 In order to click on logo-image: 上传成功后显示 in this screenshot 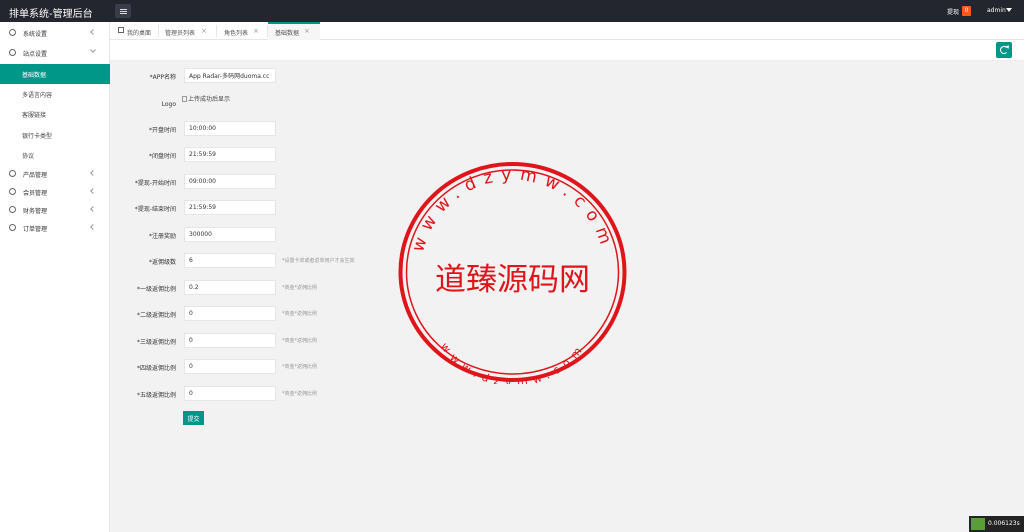, I will do `click(206, 98)`.